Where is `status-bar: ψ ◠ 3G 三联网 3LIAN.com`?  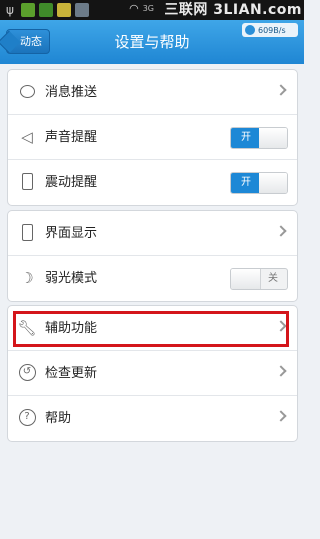 status-bar: ψ ◠ 3G 三联网 3LIAN.com is located at coordinates (152, 10).